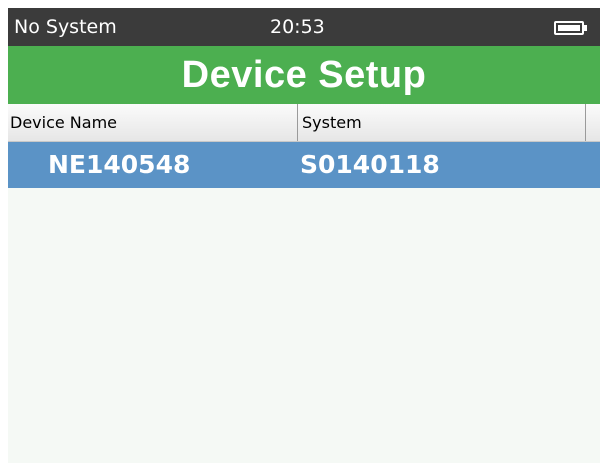 This screenshot has height=463, width=606. What do you see at coordinates (65, 27) in the screenshot?
I see `system-status-text: No System` at bounding box center [65, 27].